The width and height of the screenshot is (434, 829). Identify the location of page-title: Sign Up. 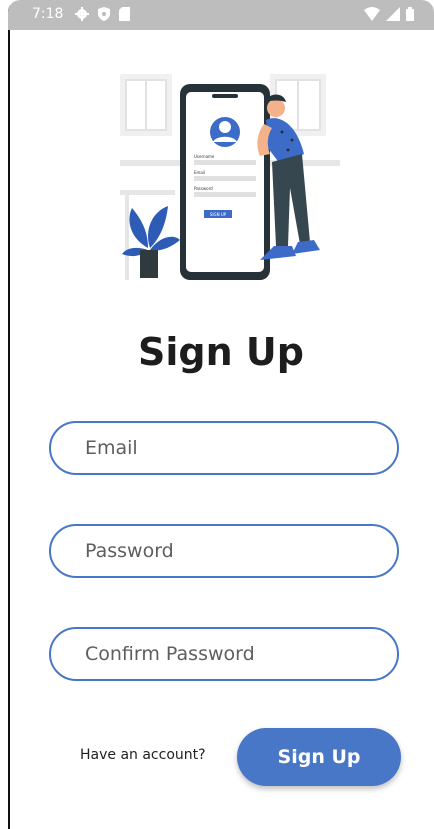
(221, 352).